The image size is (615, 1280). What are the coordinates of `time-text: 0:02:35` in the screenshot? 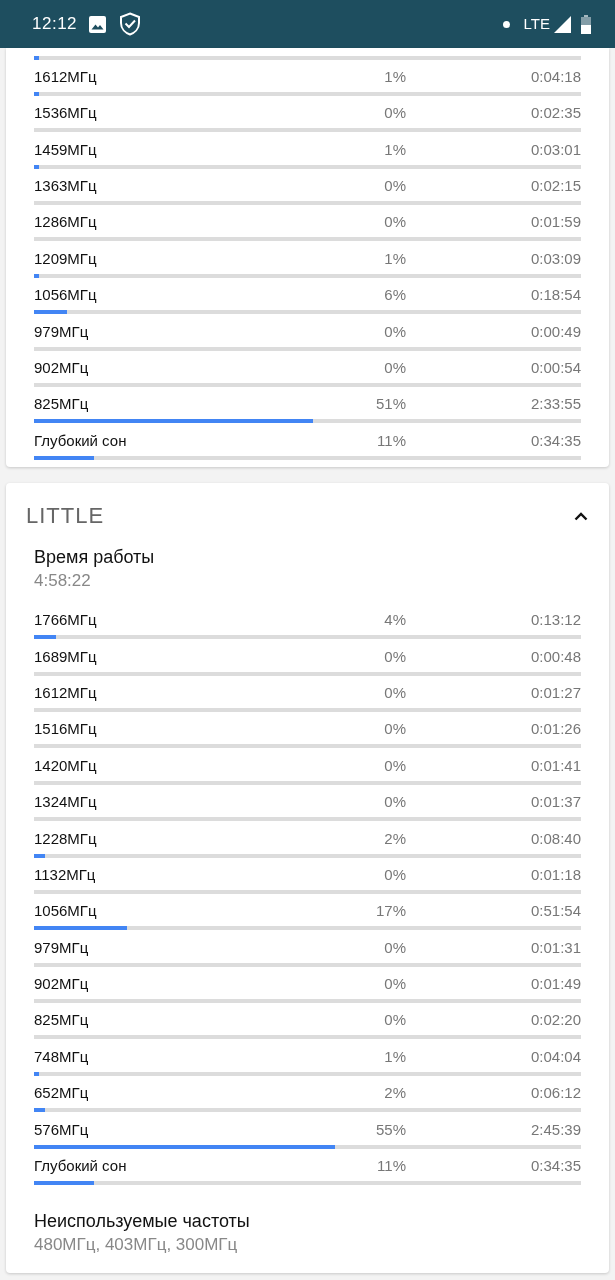 It's located at (555, 113).